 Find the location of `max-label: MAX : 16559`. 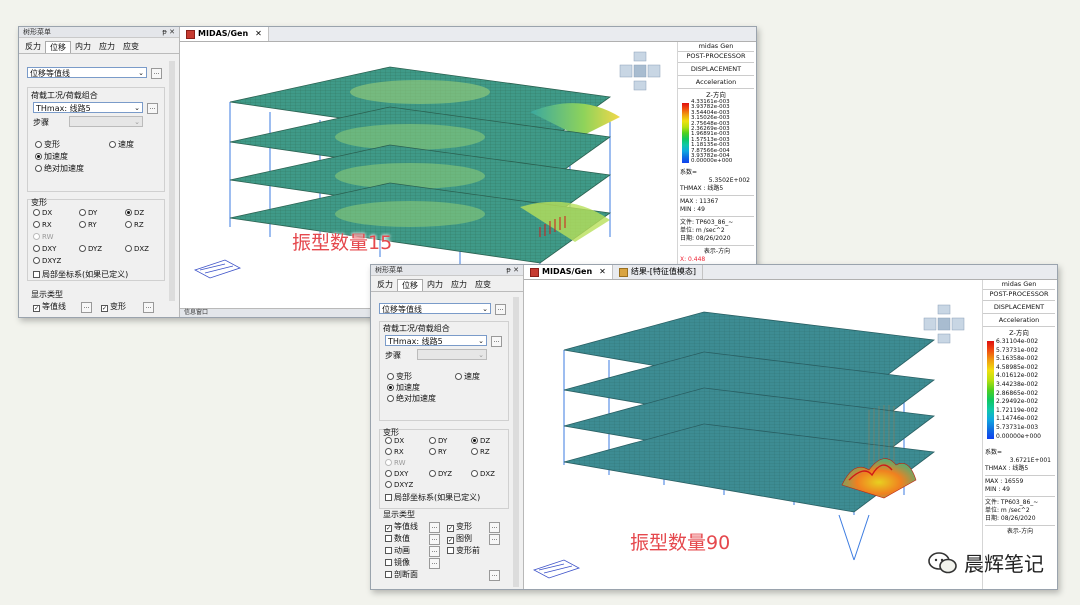

max-label: MAX : 16559 is located at coordinates (1004, 481).